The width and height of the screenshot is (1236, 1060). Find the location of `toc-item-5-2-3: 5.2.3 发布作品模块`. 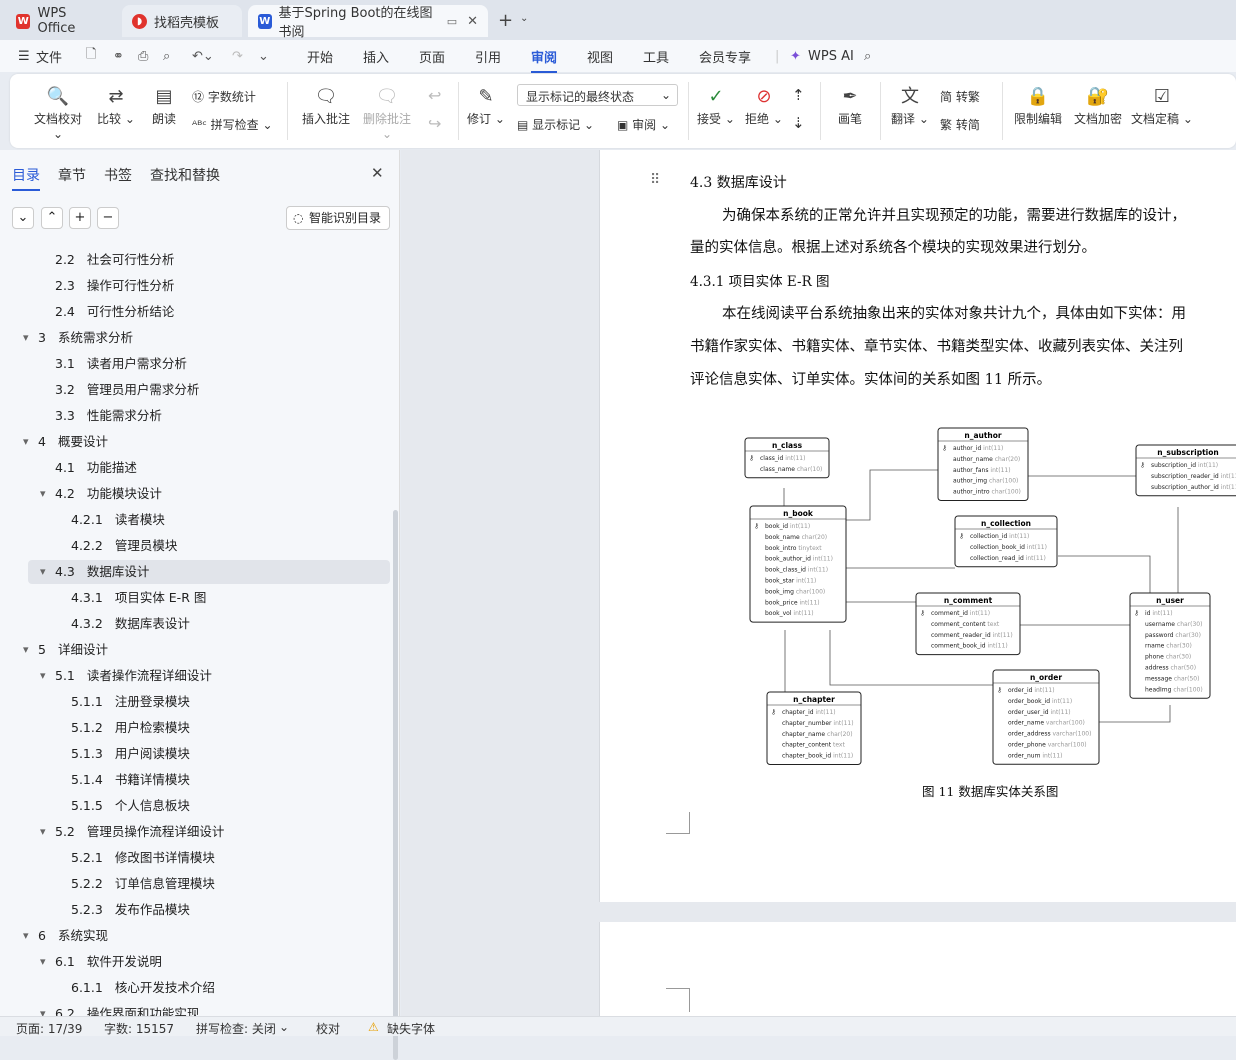

toc-item-5-2-3: 5.2.3 发布作品模块 is located at coordinates (130, 910).